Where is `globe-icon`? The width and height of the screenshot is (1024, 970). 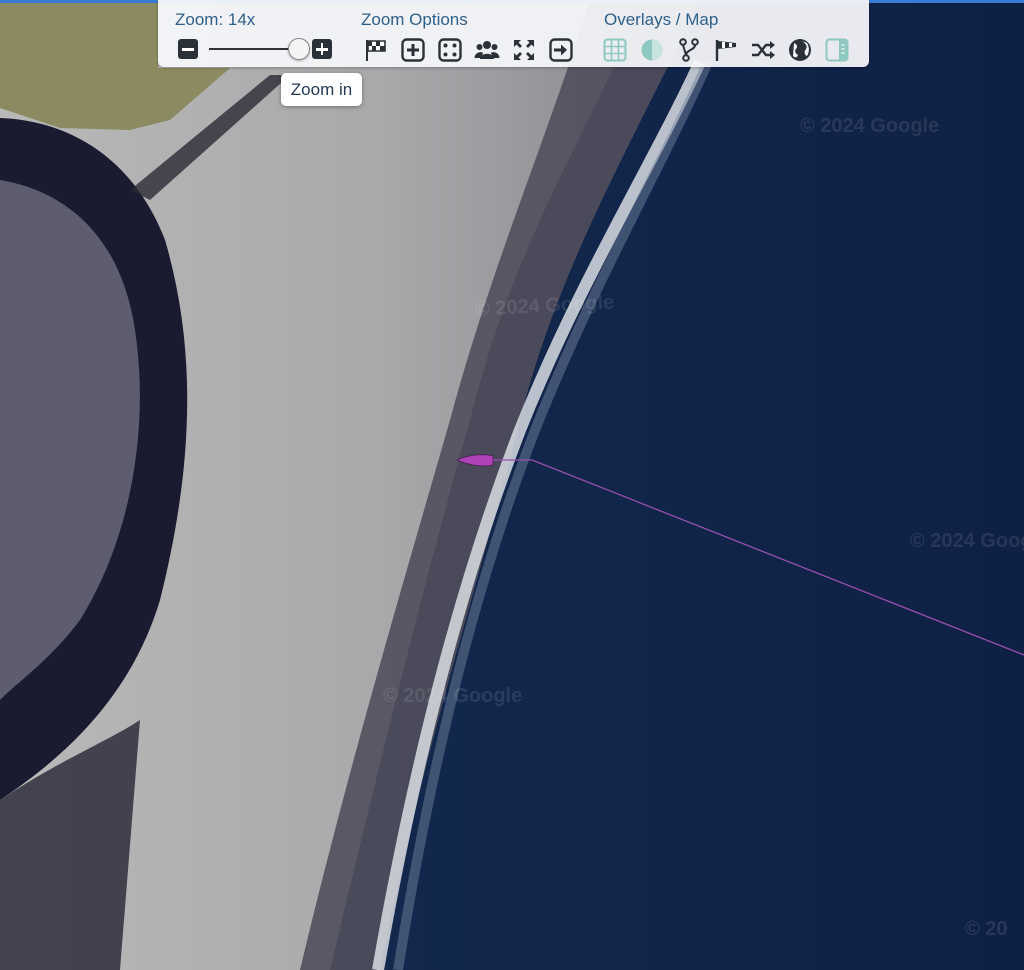
globe-icon is located at coordinates (800, 50).